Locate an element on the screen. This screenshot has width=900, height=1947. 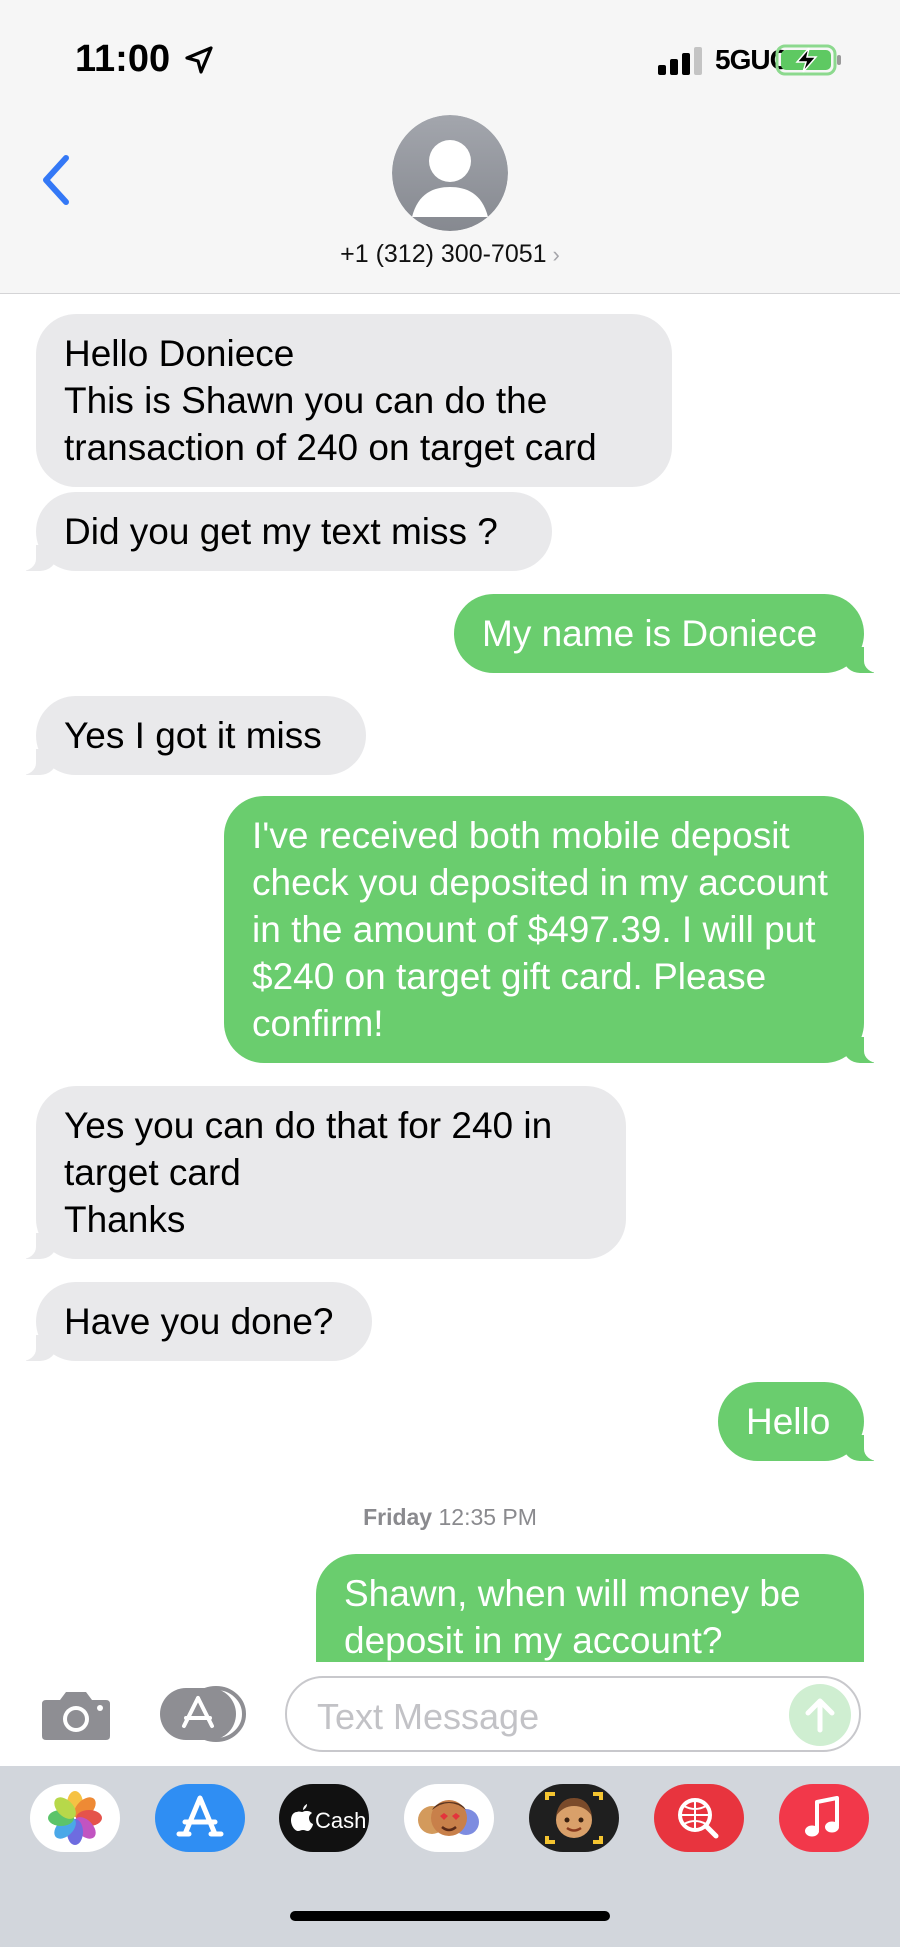
message-composer: Text Message is located at coordinates (450, 1714).